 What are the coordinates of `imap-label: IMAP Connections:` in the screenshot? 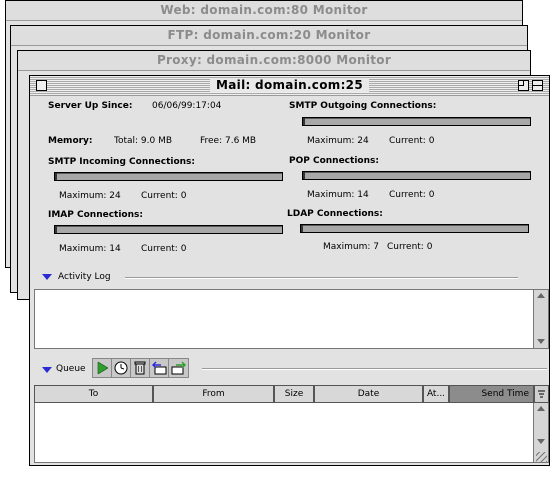 It's located at (95, 215).